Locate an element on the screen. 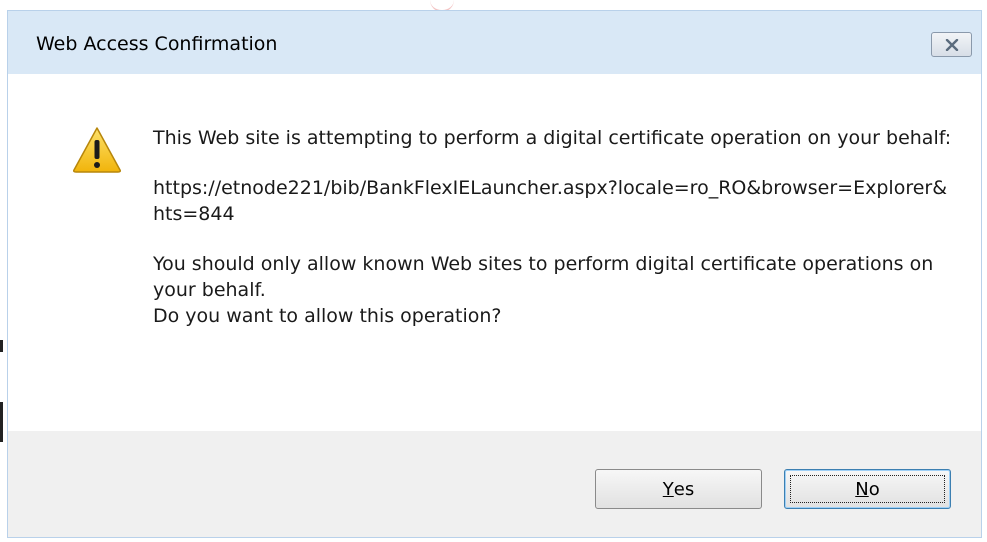  close-button is located at coordinates (951, 44).